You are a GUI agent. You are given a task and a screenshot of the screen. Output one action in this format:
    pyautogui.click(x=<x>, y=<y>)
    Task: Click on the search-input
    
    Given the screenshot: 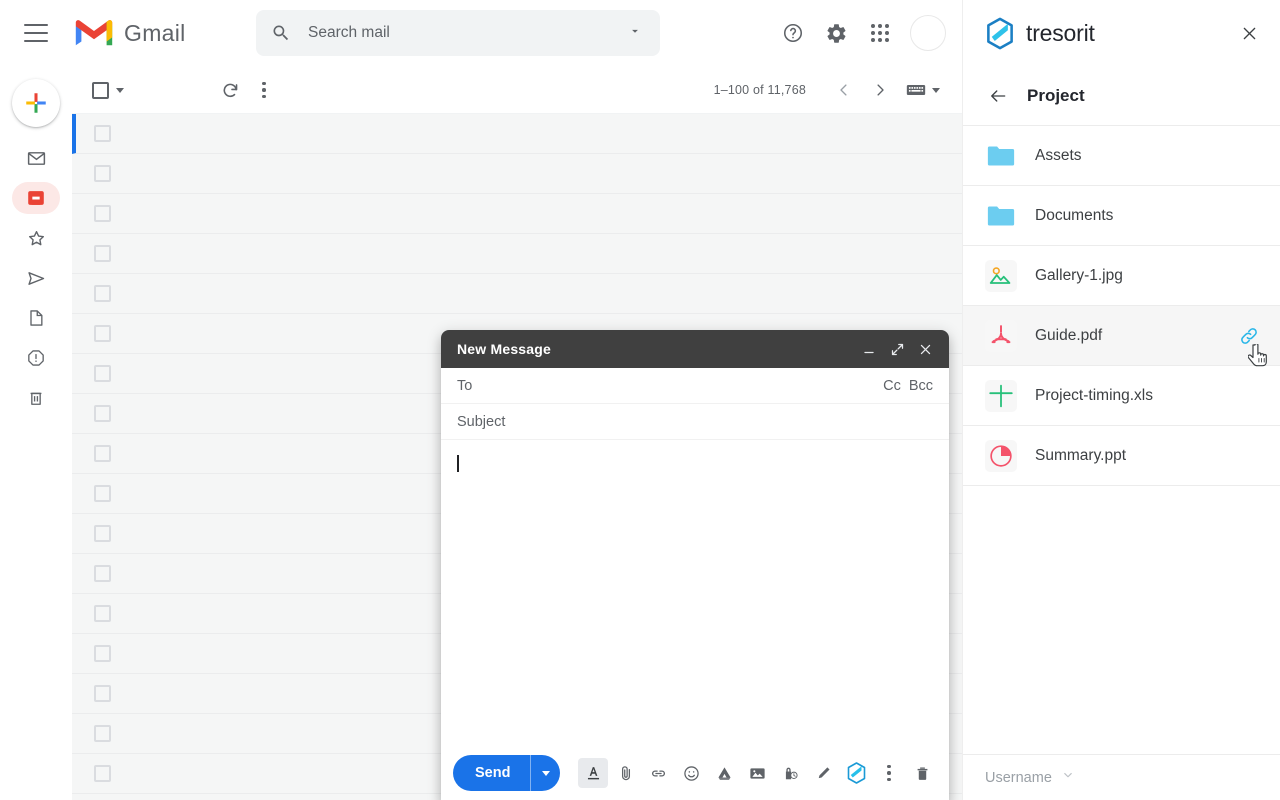 What is the action you would take?
    pyautogui.click(x=468, y=33)
    